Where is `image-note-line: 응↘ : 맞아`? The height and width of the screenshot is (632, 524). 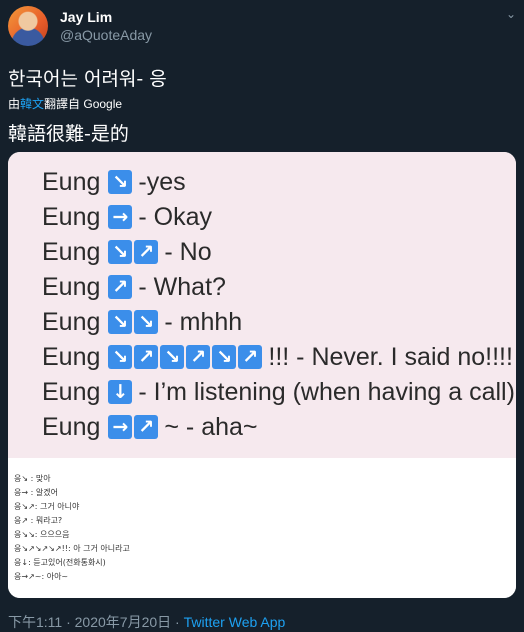
image-note-line: 응↘ : 맞아 is located at coordinates (32, 478).